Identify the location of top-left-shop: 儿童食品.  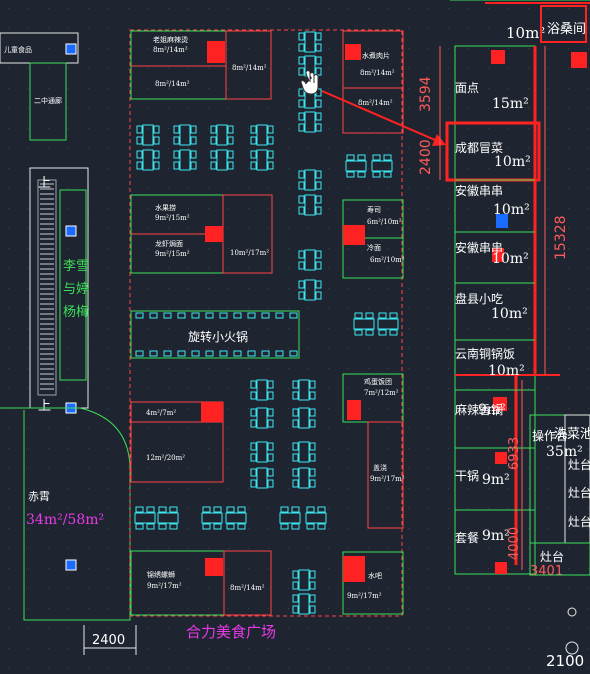
(39, 48).